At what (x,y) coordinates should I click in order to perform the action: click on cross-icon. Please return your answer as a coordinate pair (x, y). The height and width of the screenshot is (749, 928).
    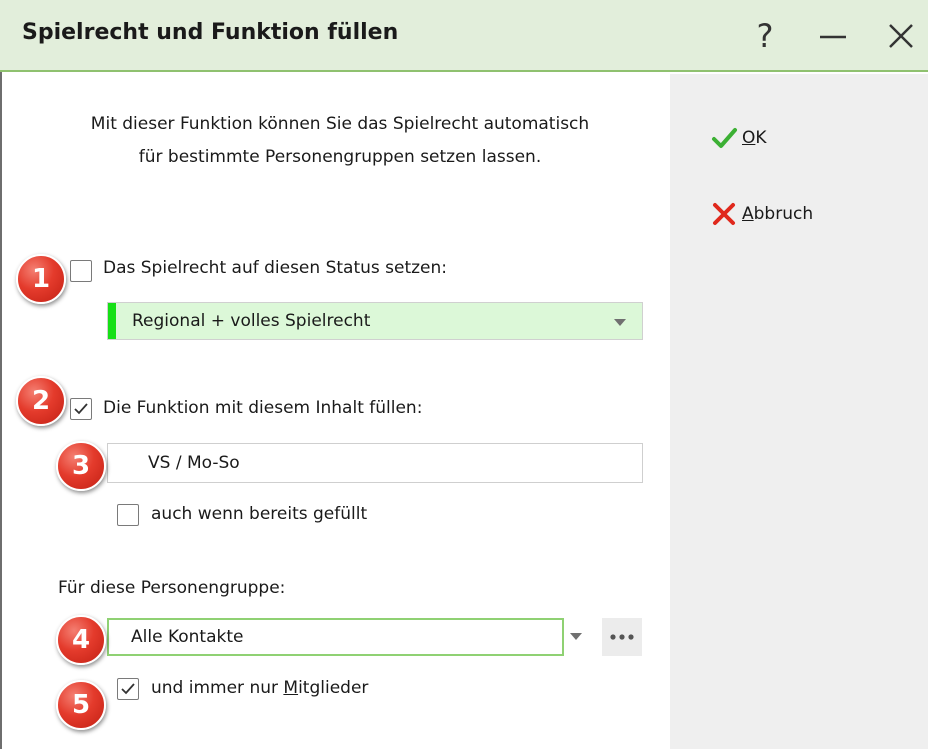
    Looking at the image, I should click on (724, 214).